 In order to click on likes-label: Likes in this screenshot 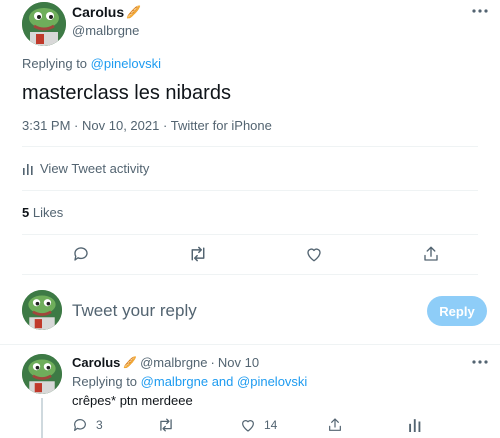, I will do `click(48, 212)`.